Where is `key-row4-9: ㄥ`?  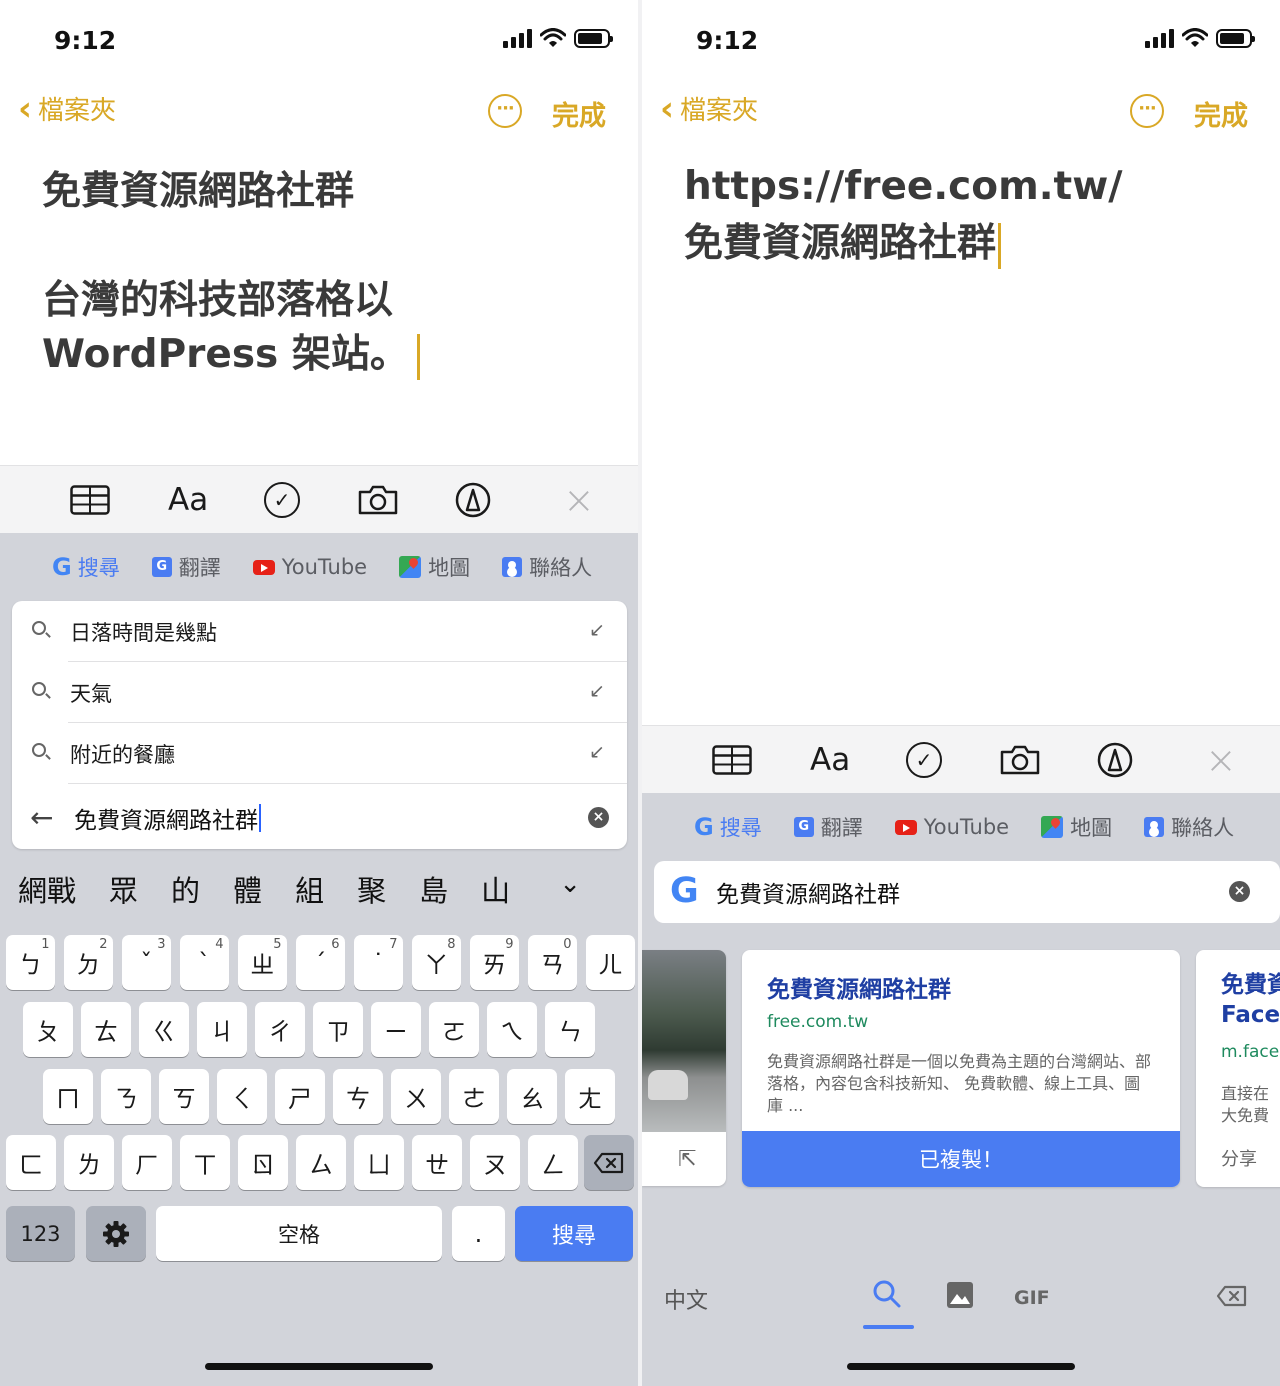
key-row4-9: ㄥ is located at coordinates (553, 1162).